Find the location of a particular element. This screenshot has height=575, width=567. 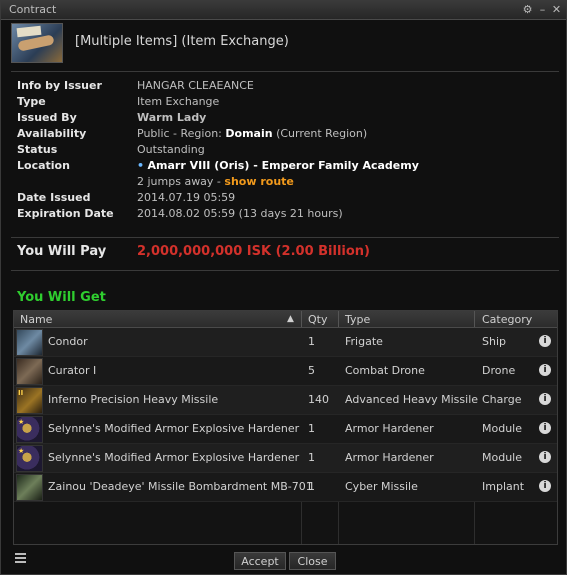

sort-ascending-icon: ▲ is located at coordinates (290, 319).